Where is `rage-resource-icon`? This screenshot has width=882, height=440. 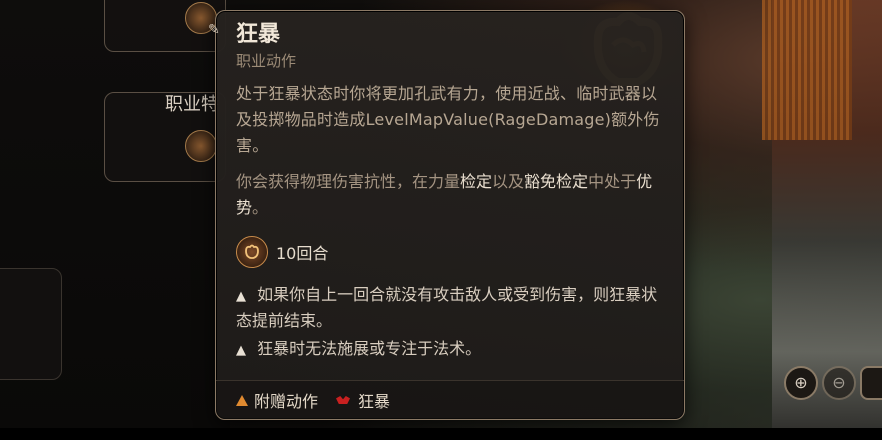 rage-resource-icon is located at coordinates (343, 400).